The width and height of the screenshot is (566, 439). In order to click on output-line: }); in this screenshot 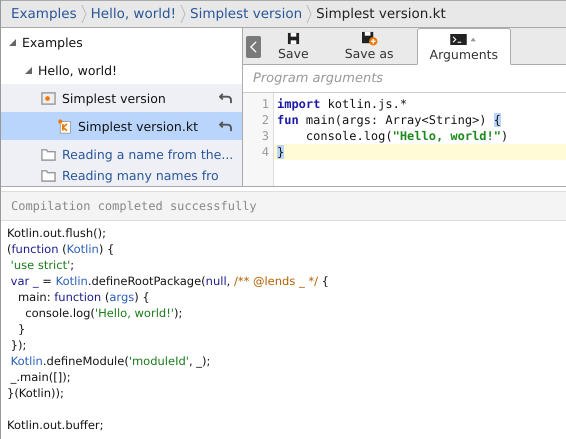, I will do `click(18, 345)`.